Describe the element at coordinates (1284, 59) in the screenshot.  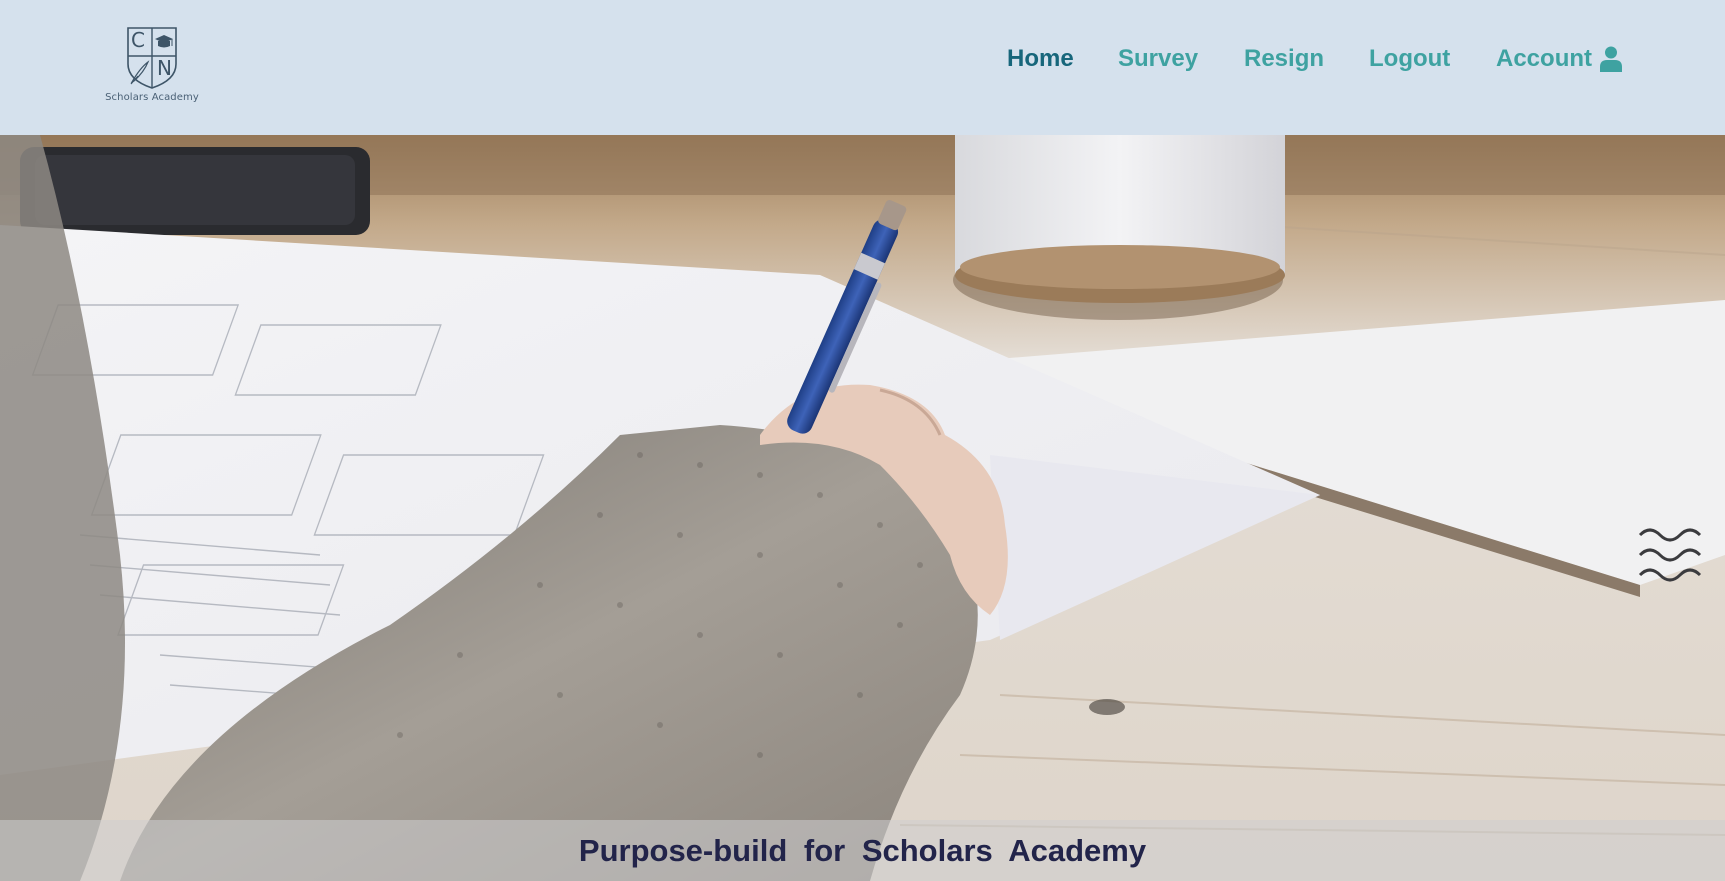
I see `nav-resign: Resign` at that location.